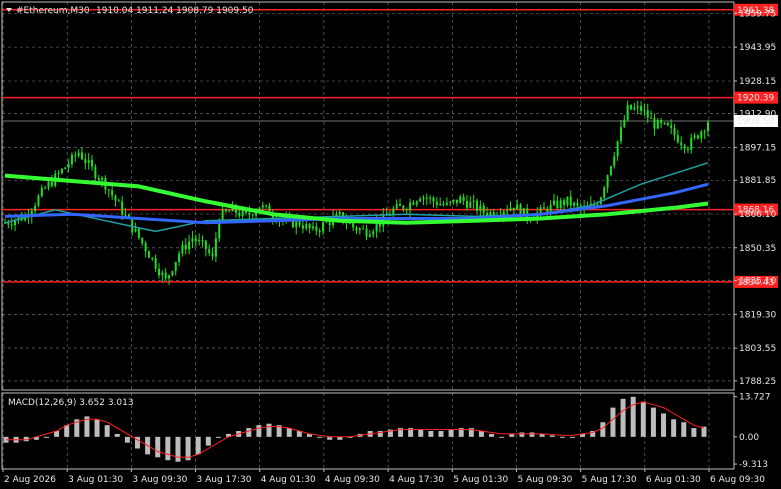 The height and width of the screenshot is (489, 781). I want to click on time-tick-label: 3 Aug 17:30, so click(224, 480).